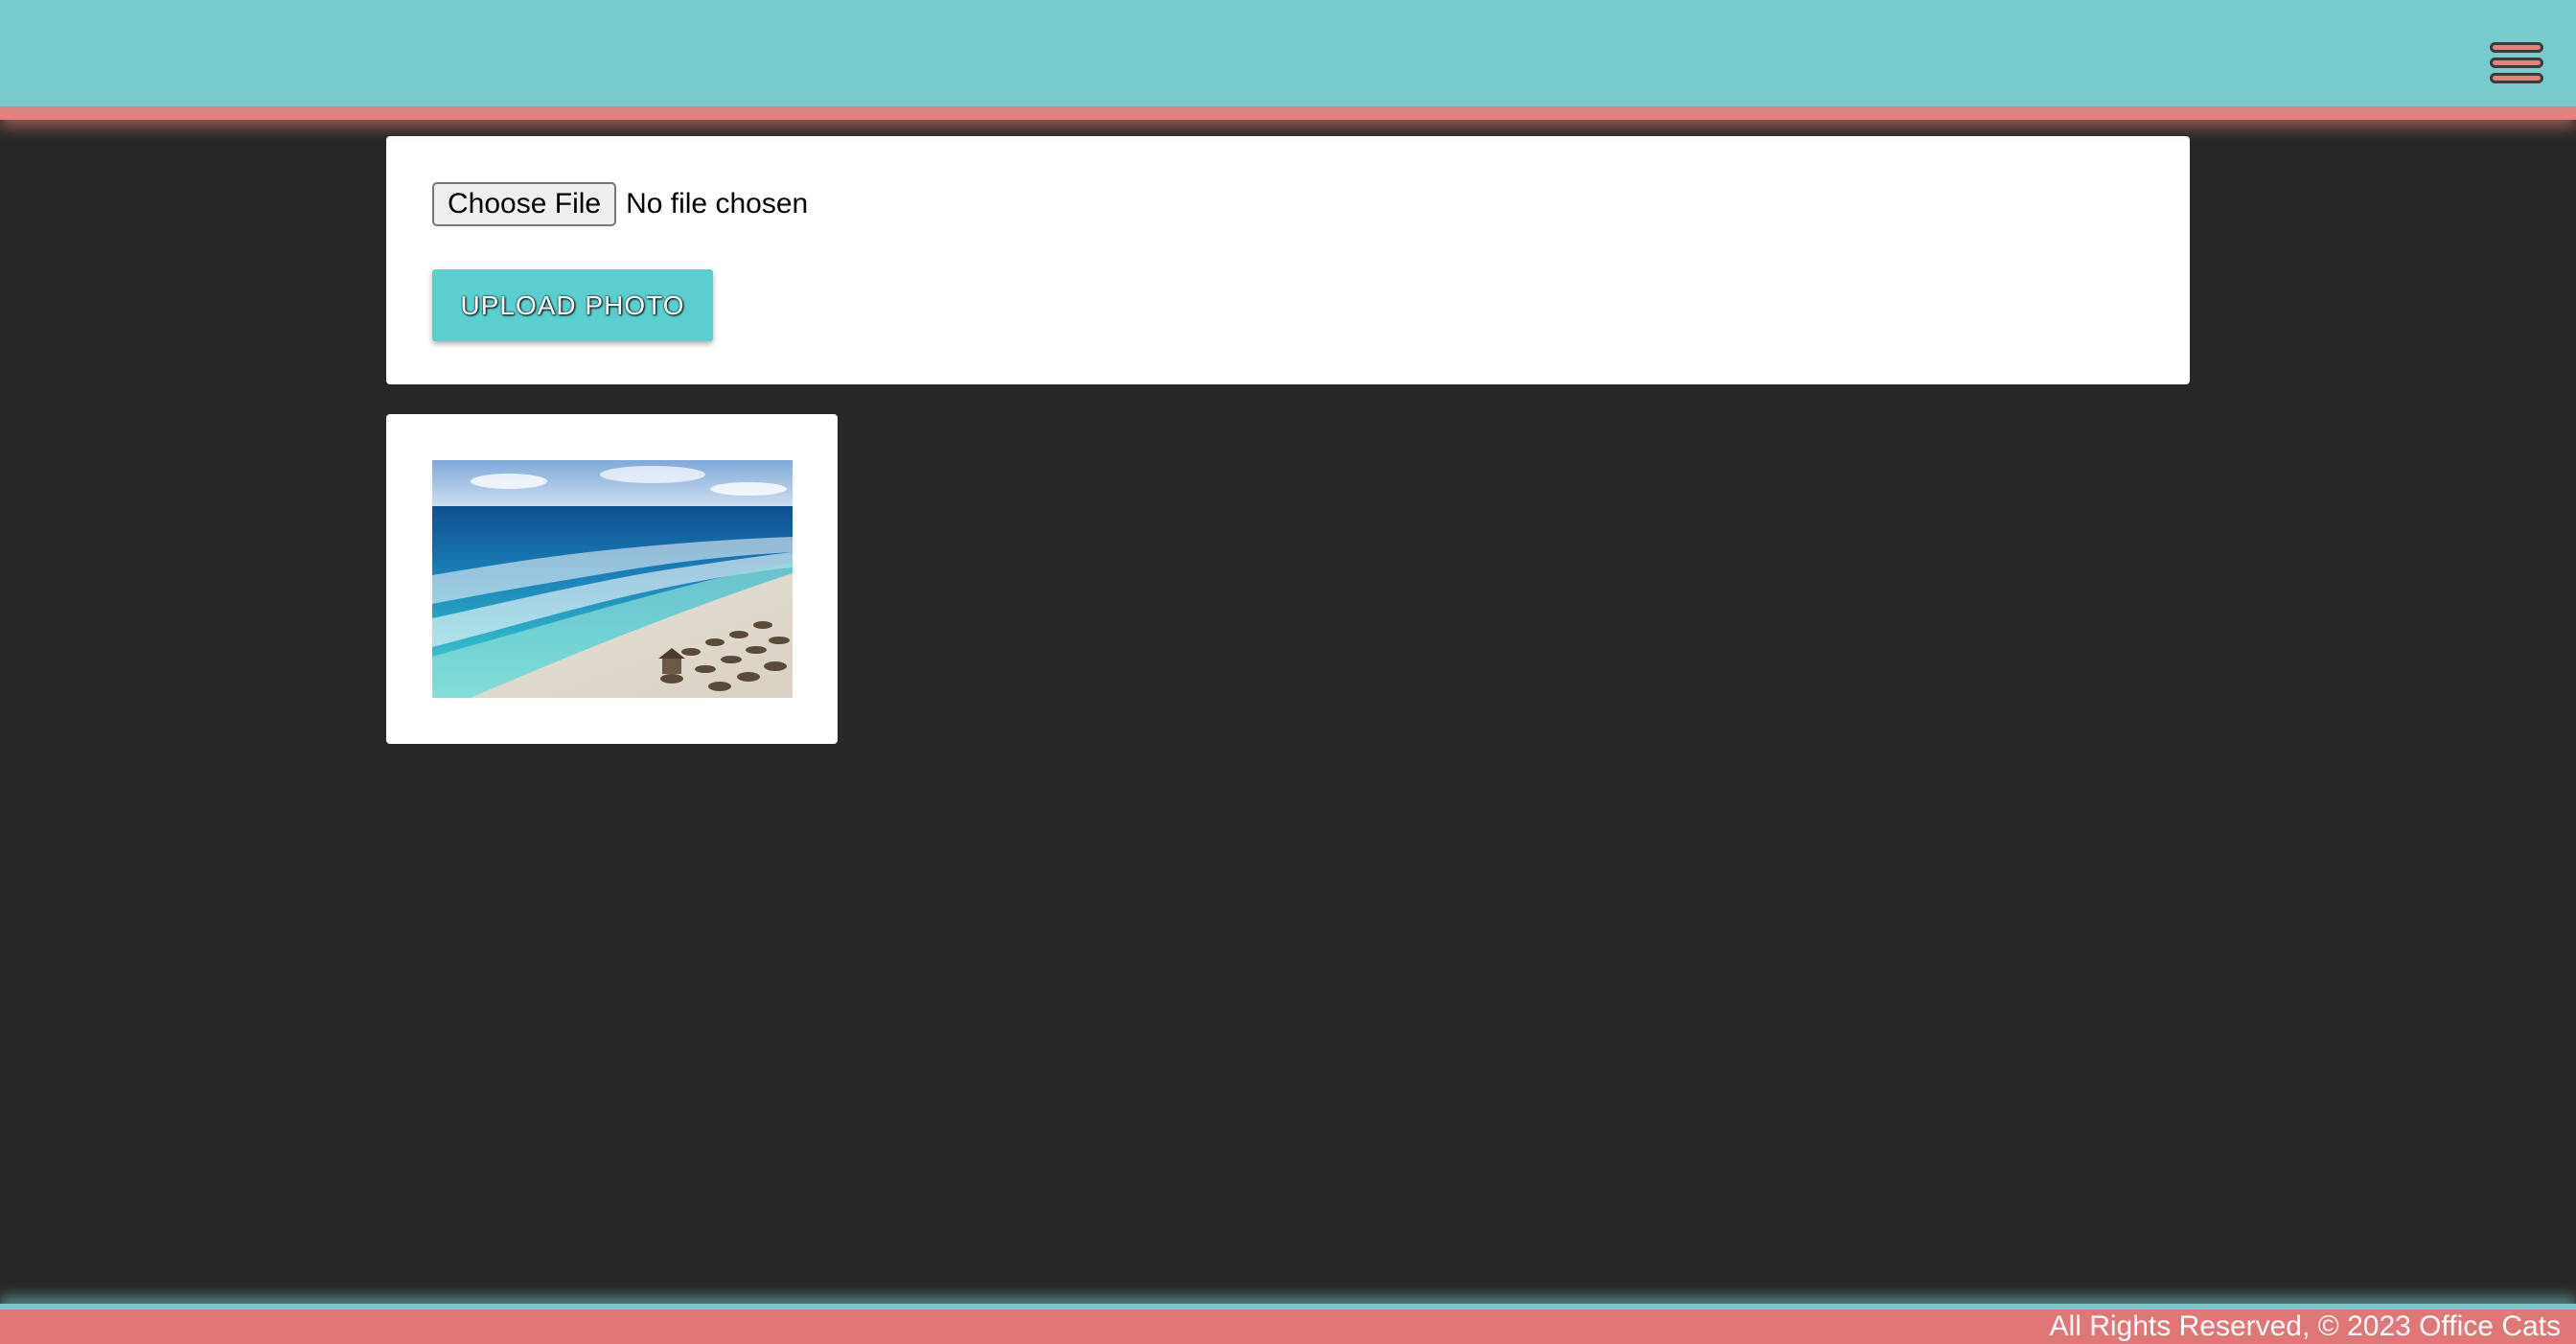  Describe the element at coordinates (1288, 1324) in the screenshot. I see `page-footer: All Rights Reserved, © 2023 Office Cats` at that location.